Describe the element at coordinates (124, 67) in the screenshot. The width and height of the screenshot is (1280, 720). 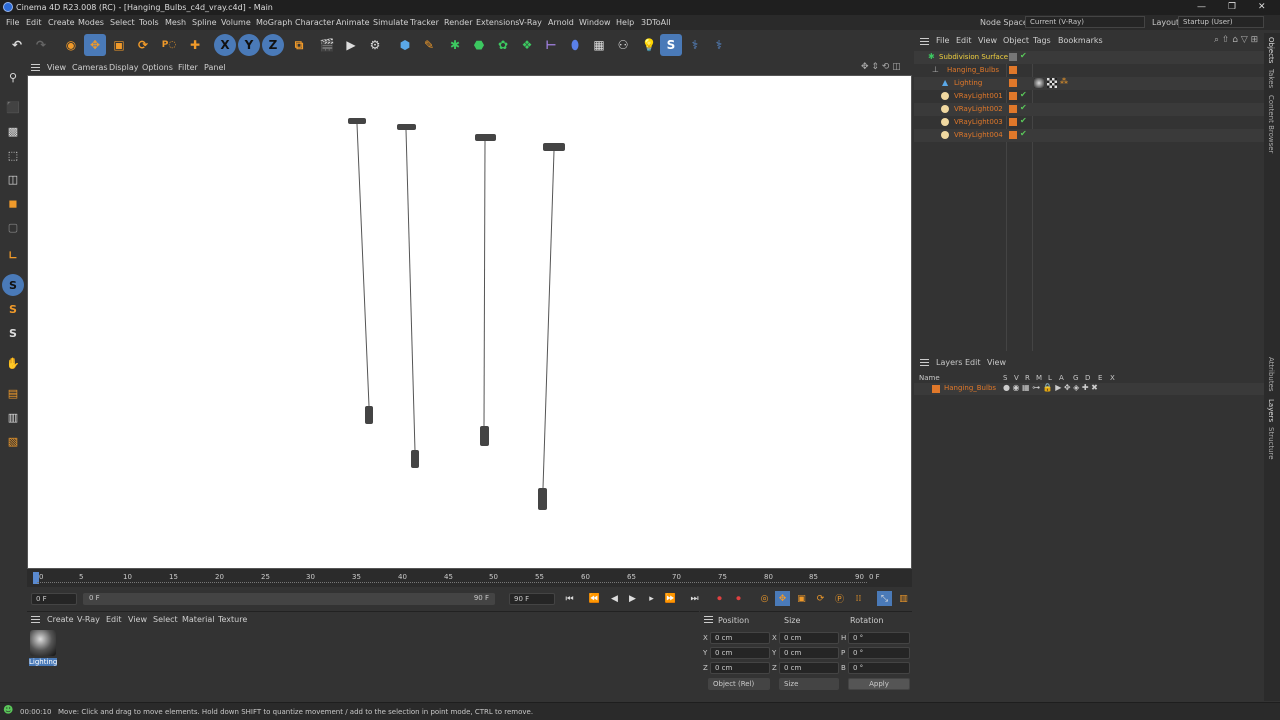
I see `viewport-menu-display: Display` at that location.